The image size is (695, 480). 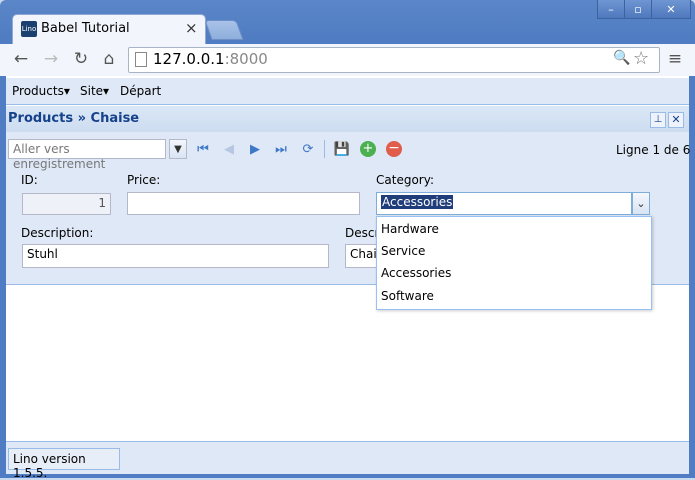 I want to click on record-status: Ligne 1 de 6, so click(x=653, y=150).